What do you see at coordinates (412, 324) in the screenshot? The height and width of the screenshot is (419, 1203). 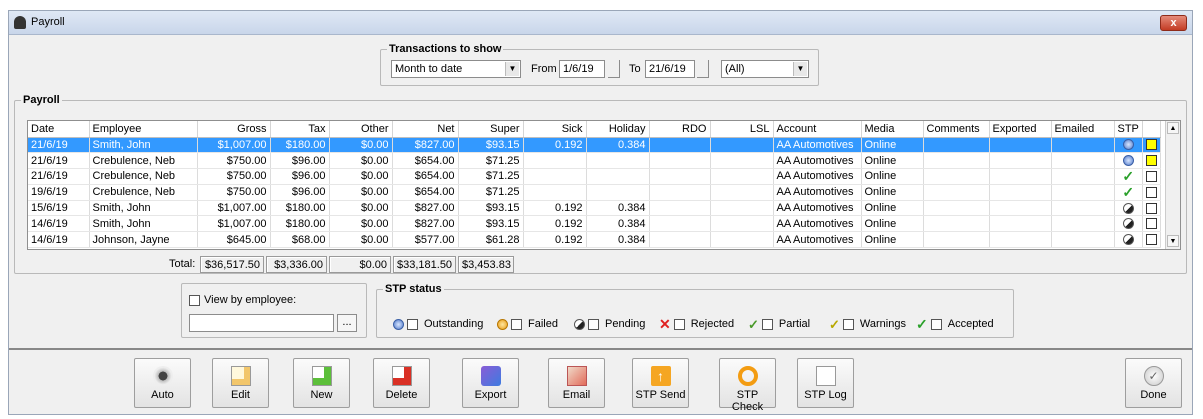 I see `outstanding-checkbox` at bounding box center [412, 324].